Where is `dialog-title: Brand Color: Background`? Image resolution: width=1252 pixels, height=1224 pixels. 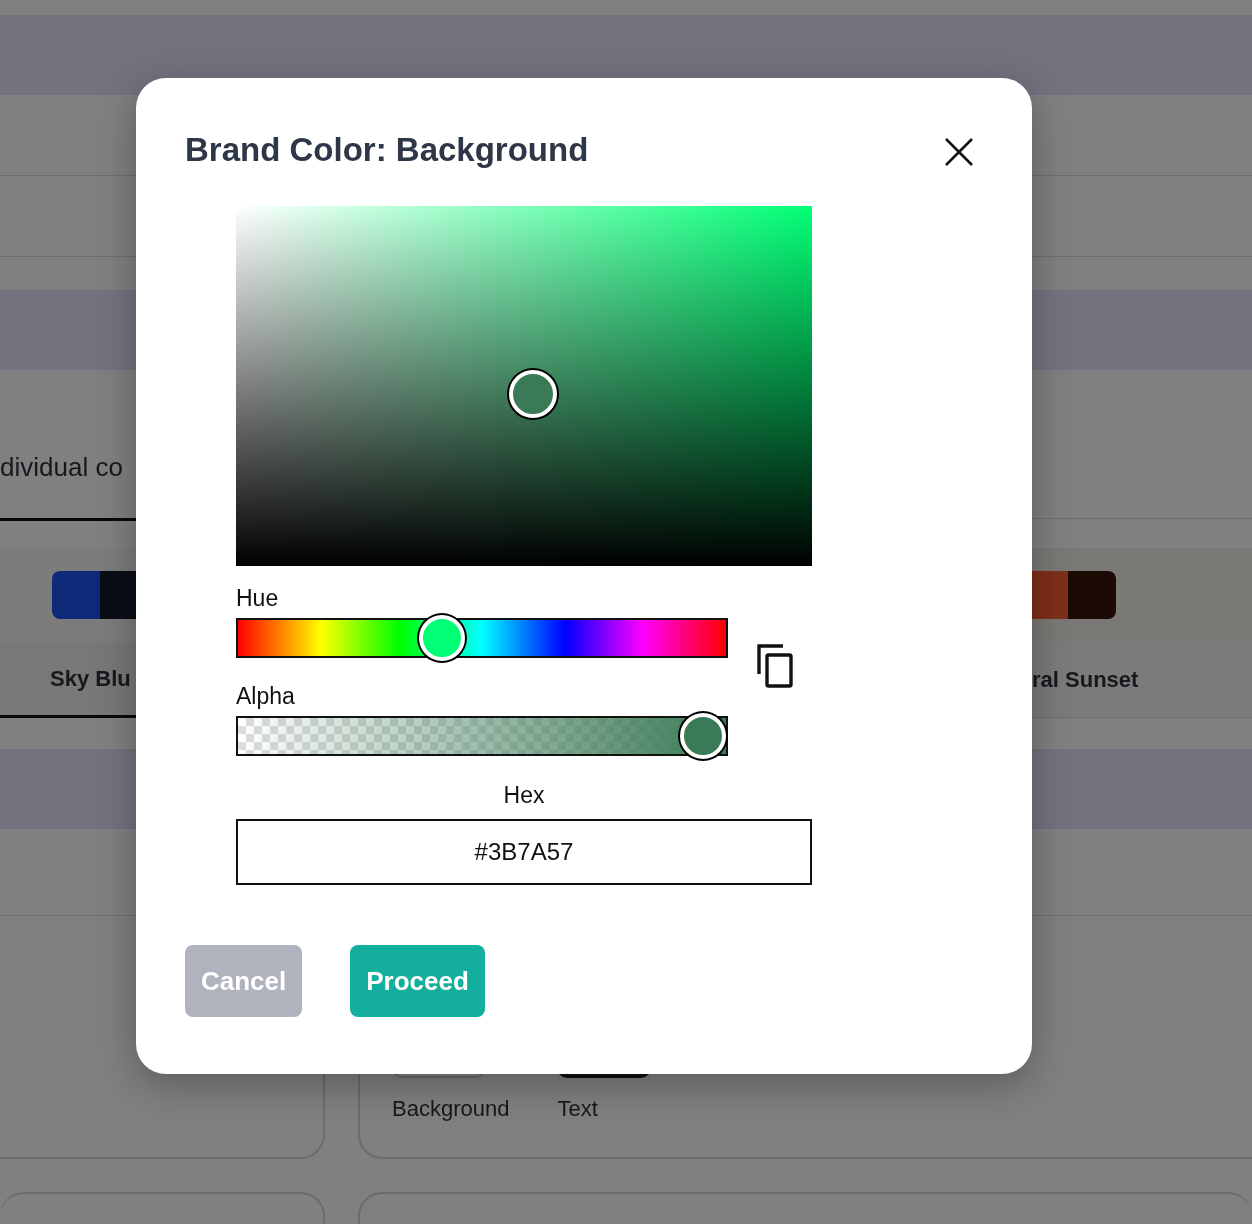 dialog-title: Brand Color: Background is located at coordinates (387, 150).